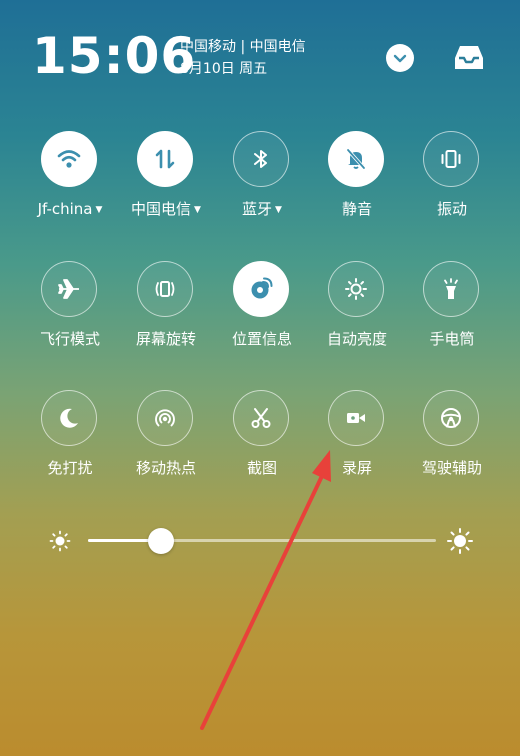  Describe the element at coordinates (460, 541) in the screenshot. I see `brightness-high-icon` at that location.